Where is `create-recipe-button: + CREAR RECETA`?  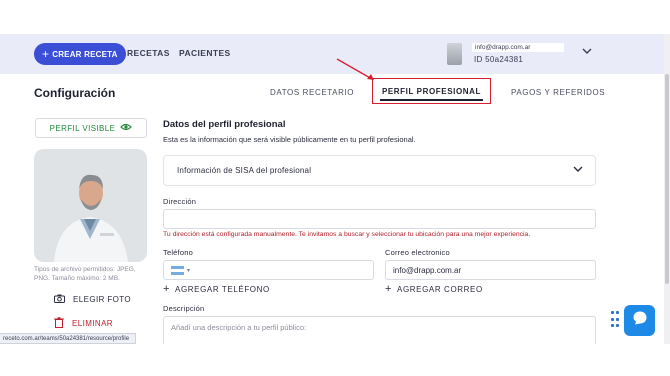 create-recipe-button: + CREAR RECETA is located at coordinates (80, 54).